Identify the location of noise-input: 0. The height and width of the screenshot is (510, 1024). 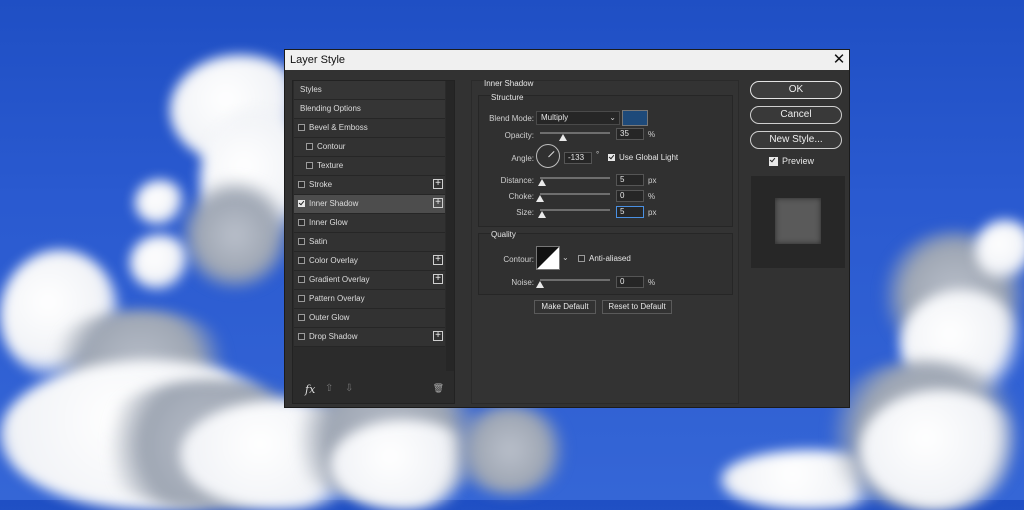
(630, 282).